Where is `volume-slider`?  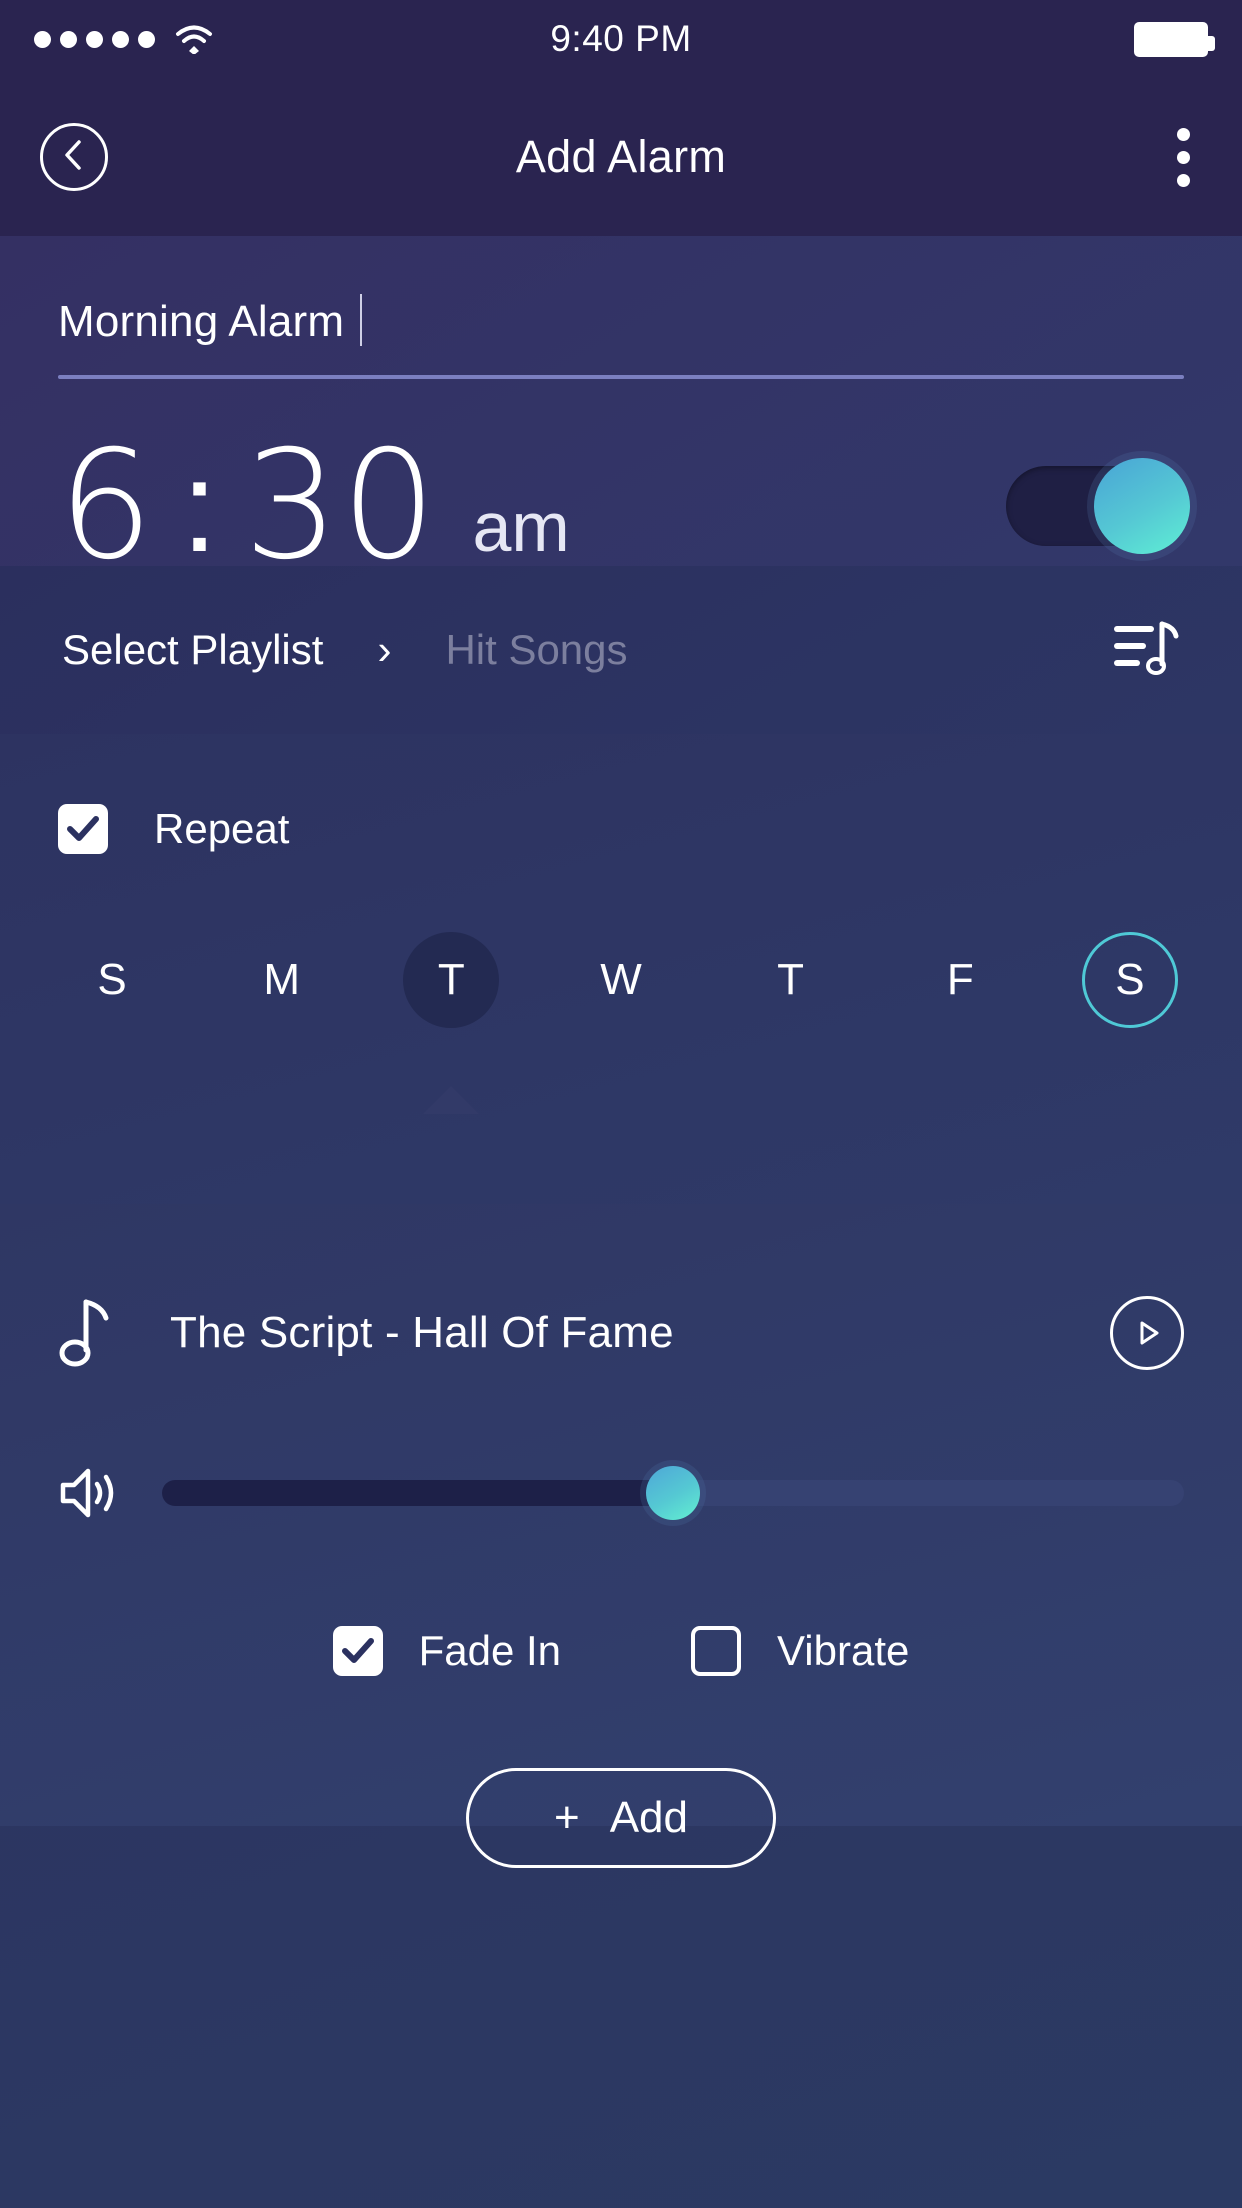 volume-slider is located at coordinates (673, 1493).